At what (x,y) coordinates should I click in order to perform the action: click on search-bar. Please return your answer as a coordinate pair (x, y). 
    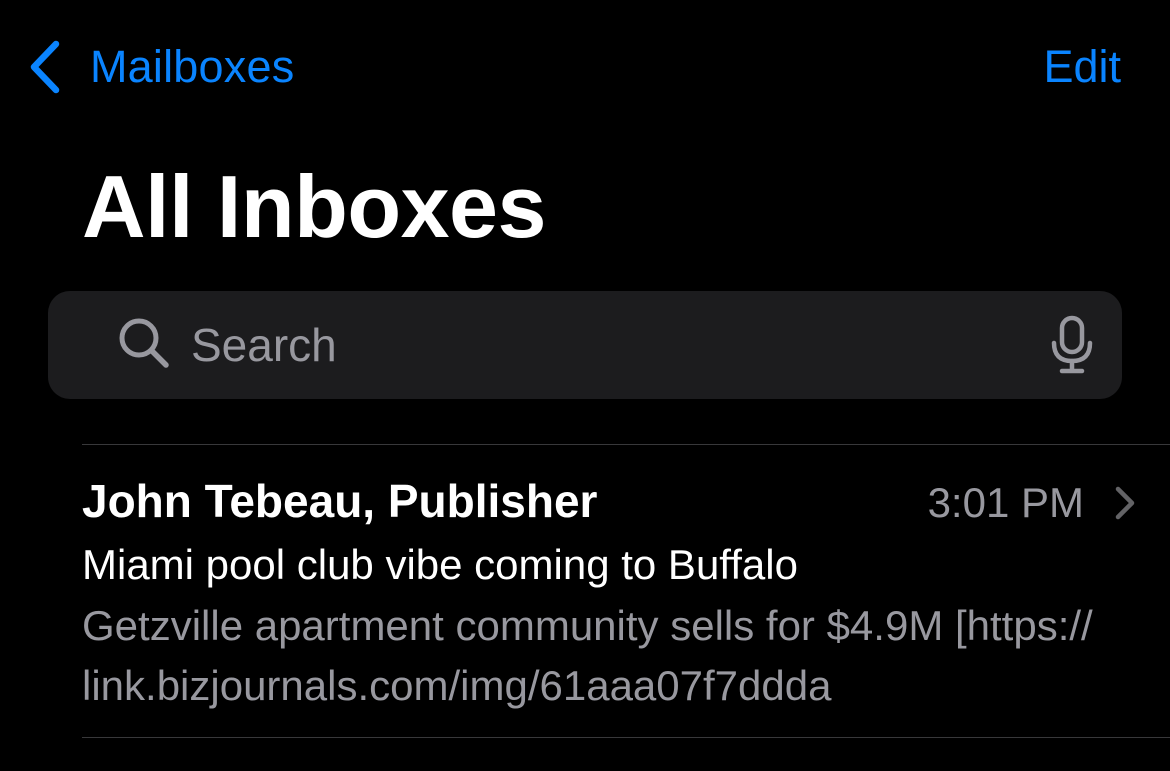
    Looking at the image, I should click on (585, 345).